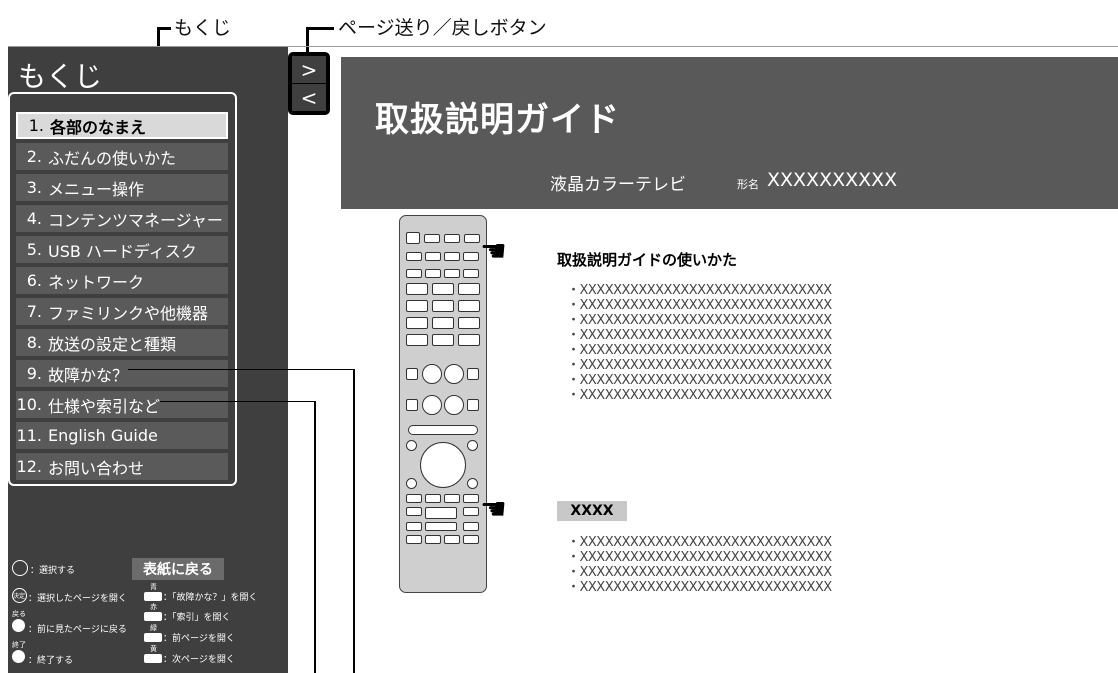 This screenshot has height=673, width=1118. What do you see at coordinates (153, 587) in the screenshot?
I see `blue-key-label: 青` at bounding box center [153, 587].